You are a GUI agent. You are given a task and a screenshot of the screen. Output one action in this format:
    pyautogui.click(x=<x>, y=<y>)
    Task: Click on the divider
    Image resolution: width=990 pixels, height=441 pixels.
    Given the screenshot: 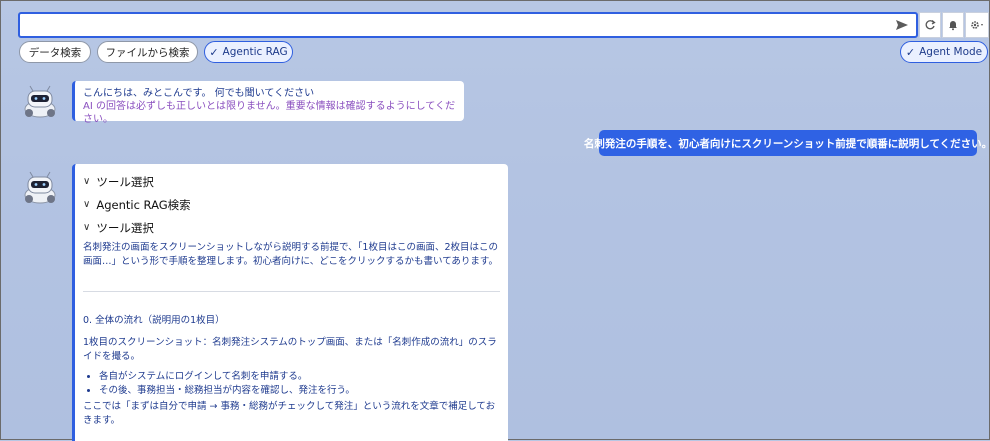 What is the action you would take?
    pyautogui.click(x=291, y=291)
    